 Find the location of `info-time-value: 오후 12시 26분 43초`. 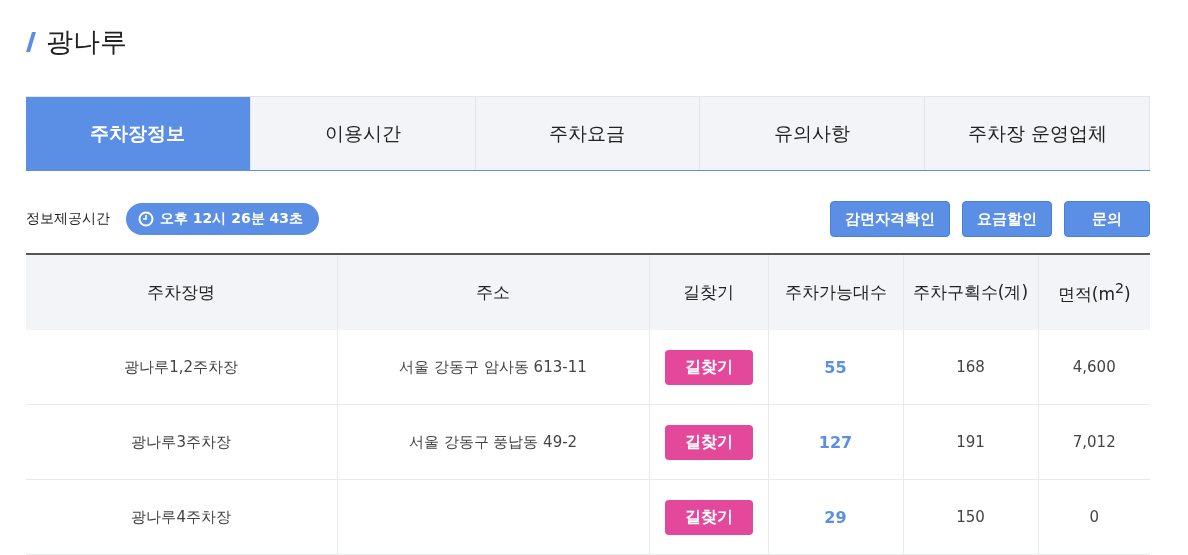

info-time-value: 오후 12시 26분 43초 is located at coordinates (232, 219).